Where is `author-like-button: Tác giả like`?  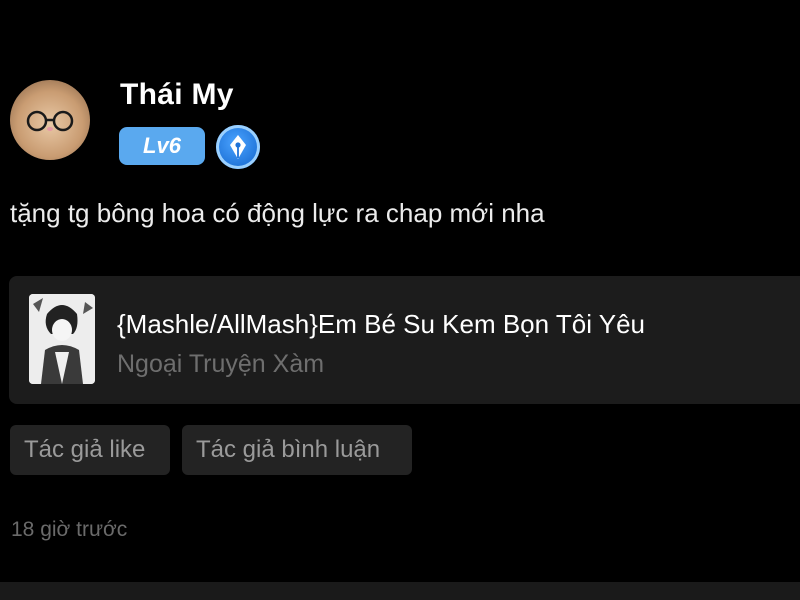 author-like-button: Tác giả like is located at coordinates (90, 450).